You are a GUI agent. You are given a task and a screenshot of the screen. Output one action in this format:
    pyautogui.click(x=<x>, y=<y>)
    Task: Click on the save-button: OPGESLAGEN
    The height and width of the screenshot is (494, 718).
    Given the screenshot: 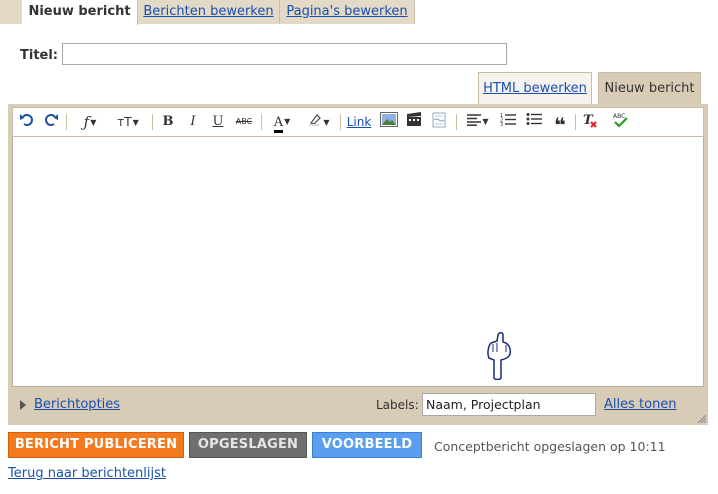 What is the action you would take?
    pyautogui.click(x=248, y=445)
    